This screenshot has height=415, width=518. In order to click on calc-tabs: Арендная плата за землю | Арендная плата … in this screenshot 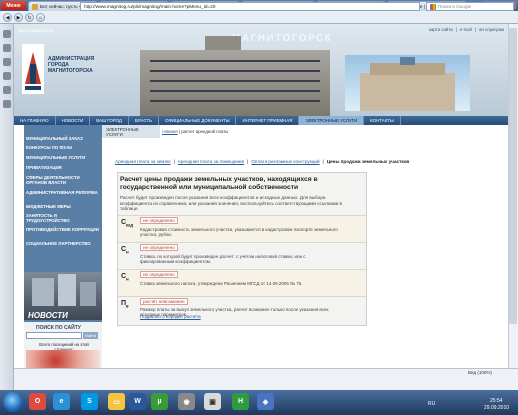, I will do `click(262, 161)`.